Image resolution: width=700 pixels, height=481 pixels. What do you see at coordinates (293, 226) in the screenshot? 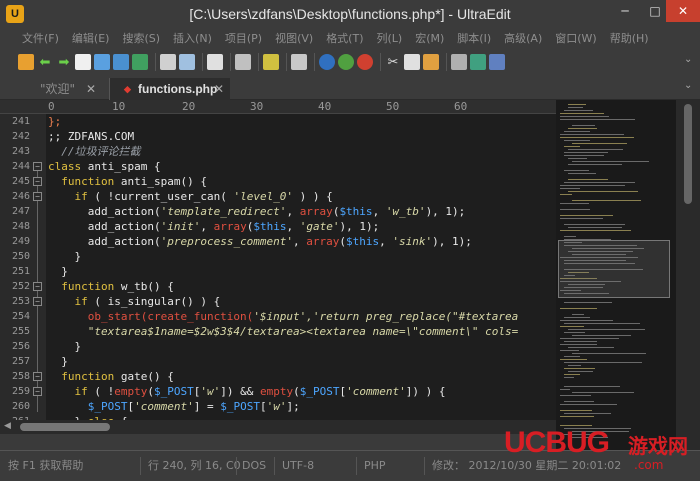
I see `code-token: ,` at bounding box center [293, 226].